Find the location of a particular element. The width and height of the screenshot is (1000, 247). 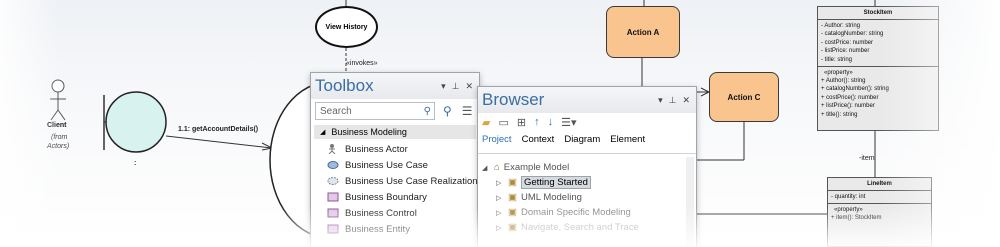

toolbox-search-row: Search ⚲ ⚲ ☰ is located at coordinates (395, 111).